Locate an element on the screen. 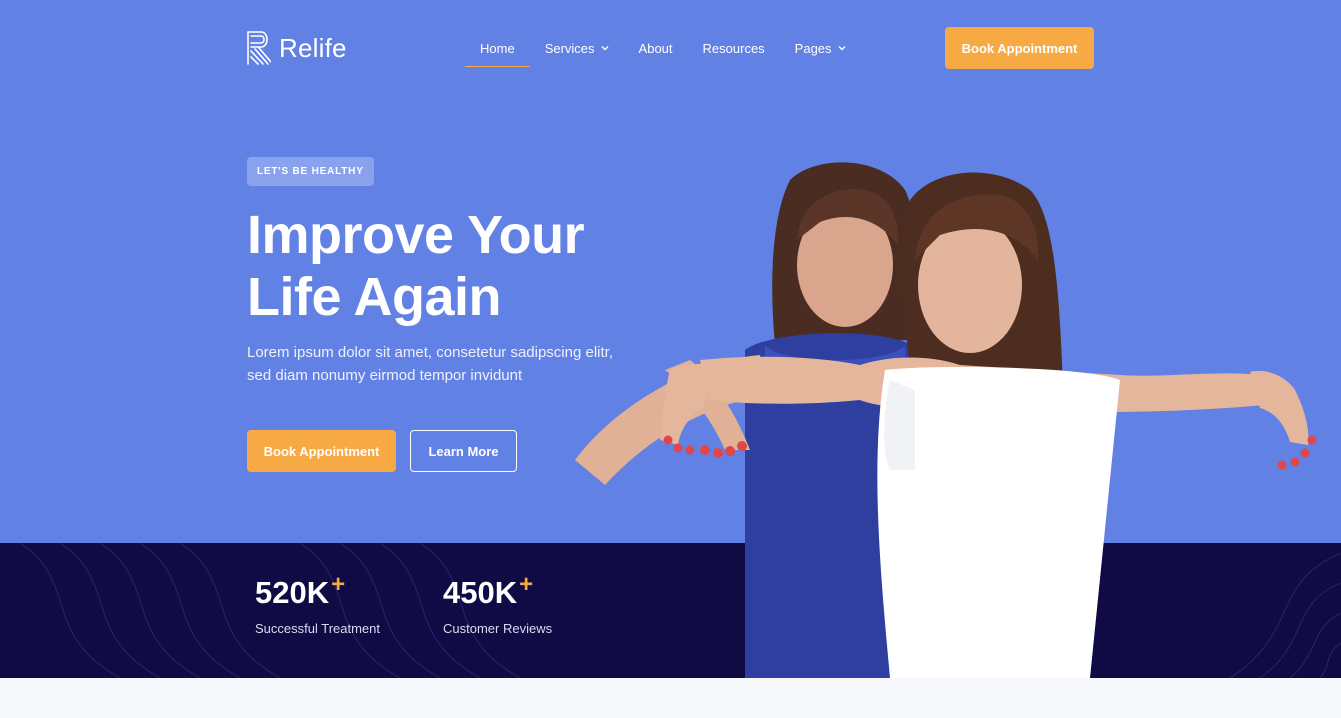  nav-pages-label: Pages is located at coordinates (813, 48).